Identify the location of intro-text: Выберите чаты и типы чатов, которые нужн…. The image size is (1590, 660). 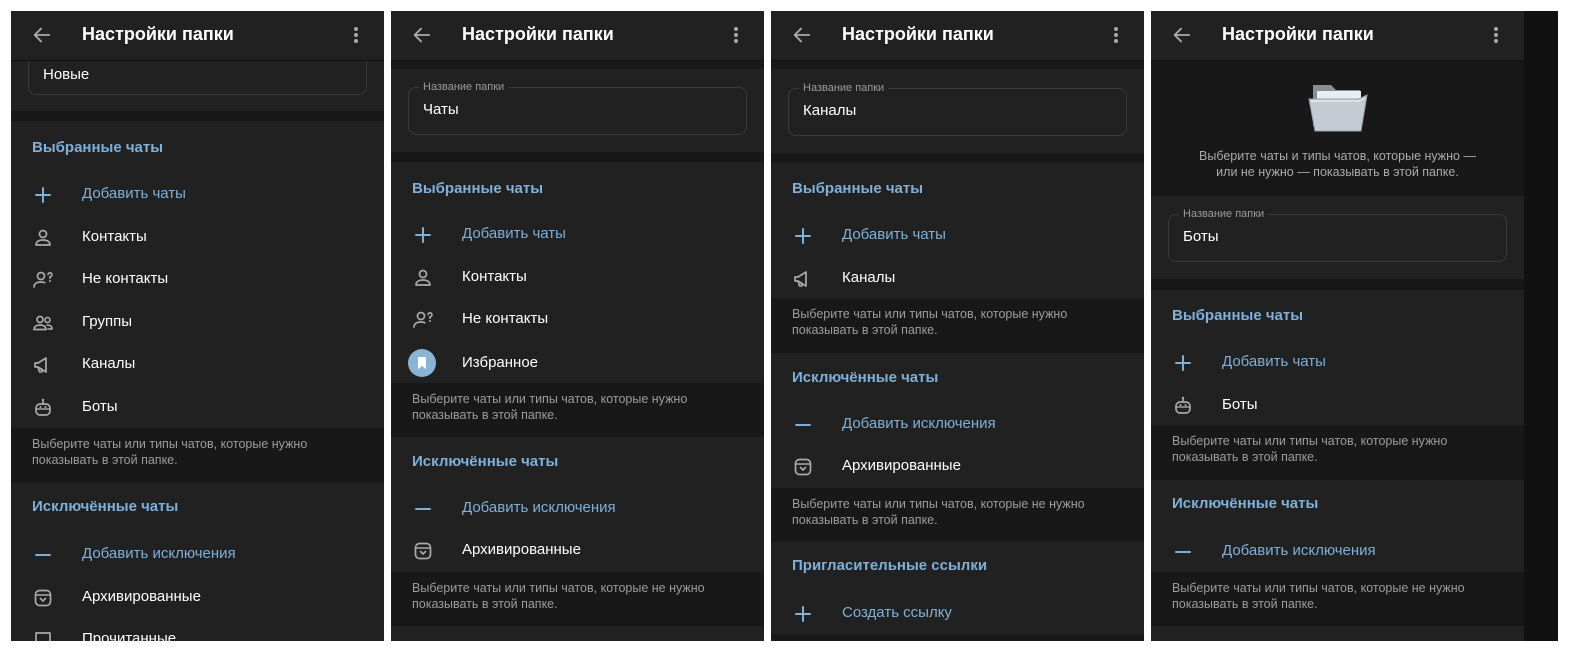
(1337, 164).